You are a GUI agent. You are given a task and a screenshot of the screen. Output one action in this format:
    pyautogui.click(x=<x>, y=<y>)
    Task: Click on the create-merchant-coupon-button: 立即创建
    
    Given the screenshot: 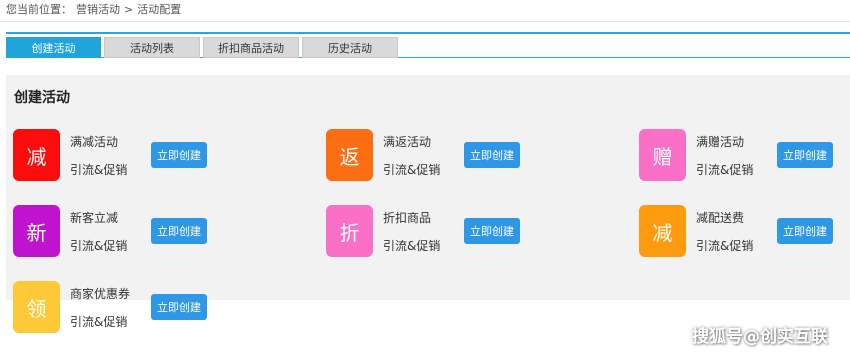 What is the action you would take?
    pyautogui.click(x=179, y=307)
    